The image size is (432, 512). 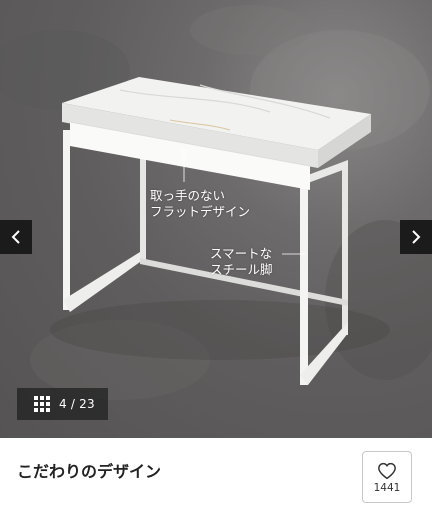 I want to click on callout-drawer-line1: 取っ手のない, so click(x=188, y=195).